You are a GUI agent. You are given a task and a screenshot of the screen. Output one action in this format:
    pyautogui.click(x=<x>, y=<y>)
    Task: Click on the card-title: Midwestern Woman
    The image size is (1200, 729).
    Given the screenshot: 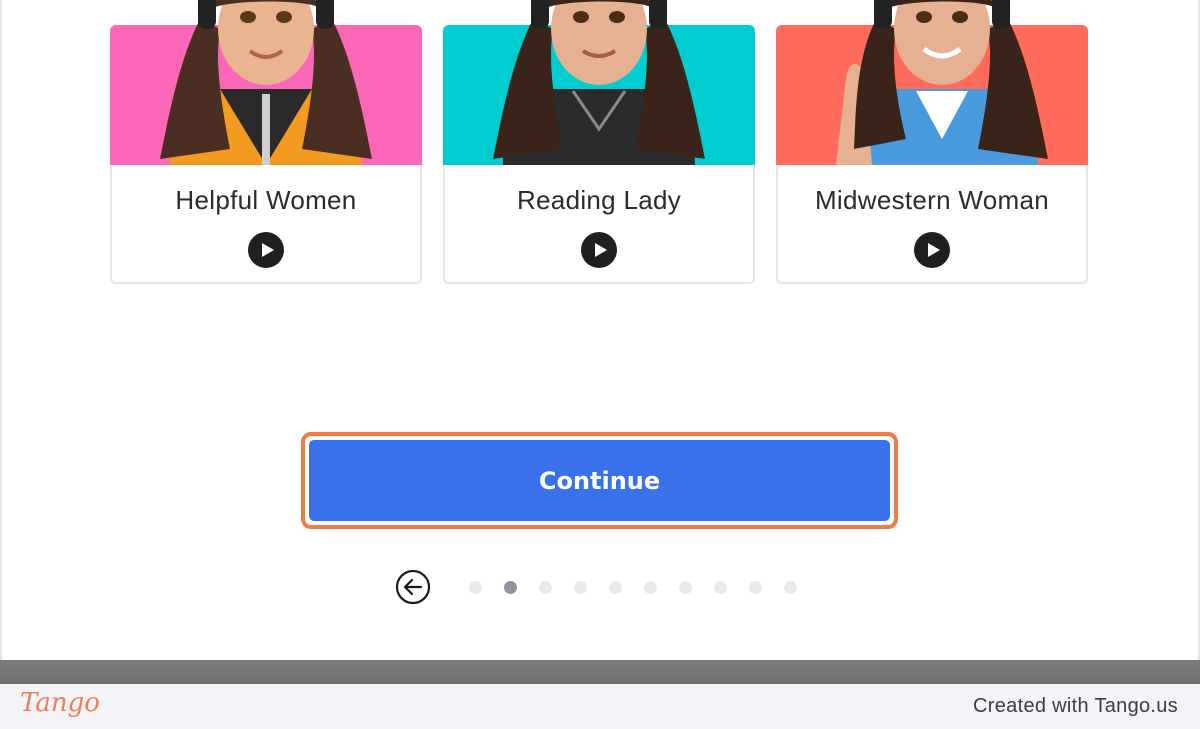 What is the action you would take?
    pyautogui.click(x=932, y=200)
    